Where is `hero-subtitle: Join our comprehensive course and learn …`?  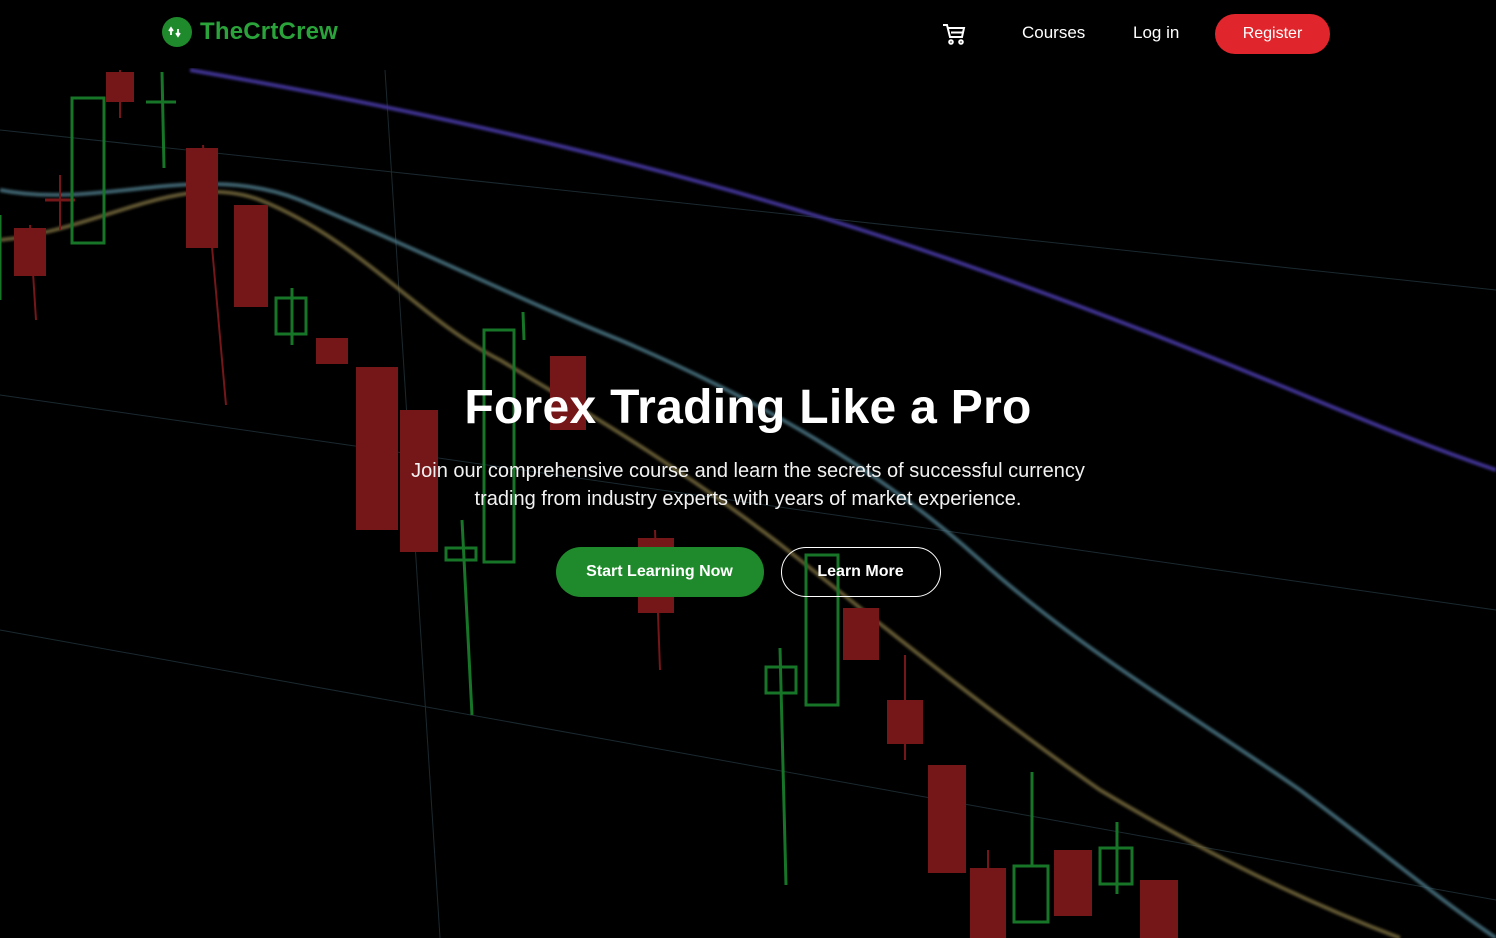 hero-subtitle: Join our comprehensive course and learn … is located at coordinates (748, 485).